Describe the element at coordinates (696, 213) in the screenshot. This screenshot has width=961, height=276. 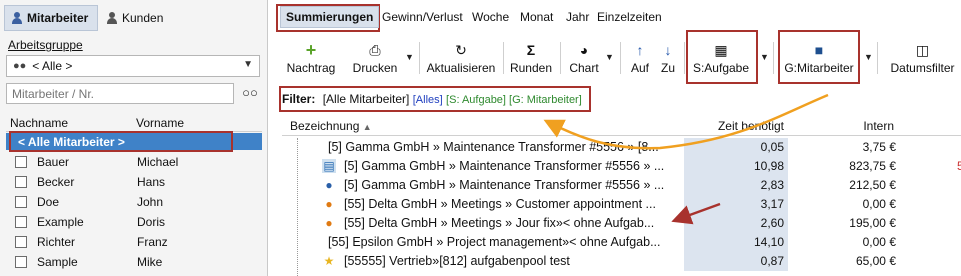
I see `red-arrow` at that location.